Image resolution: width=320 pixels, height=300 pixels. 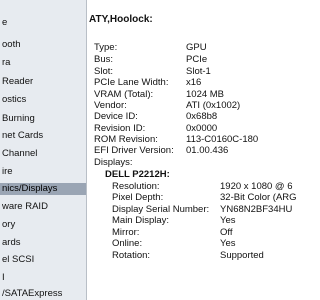 What do you see at coordinates (43, 172) in the screenshot?
I see `sidebar-item: ire` at bounding box center [43, 172].